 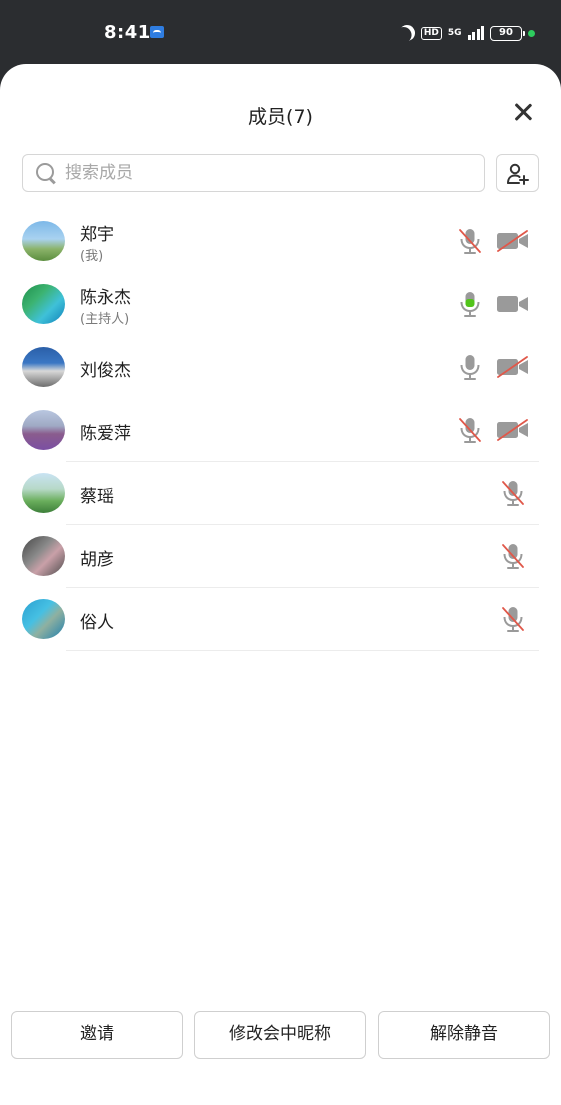 I want to click on add-person-icon, so click(x=518, y=174).